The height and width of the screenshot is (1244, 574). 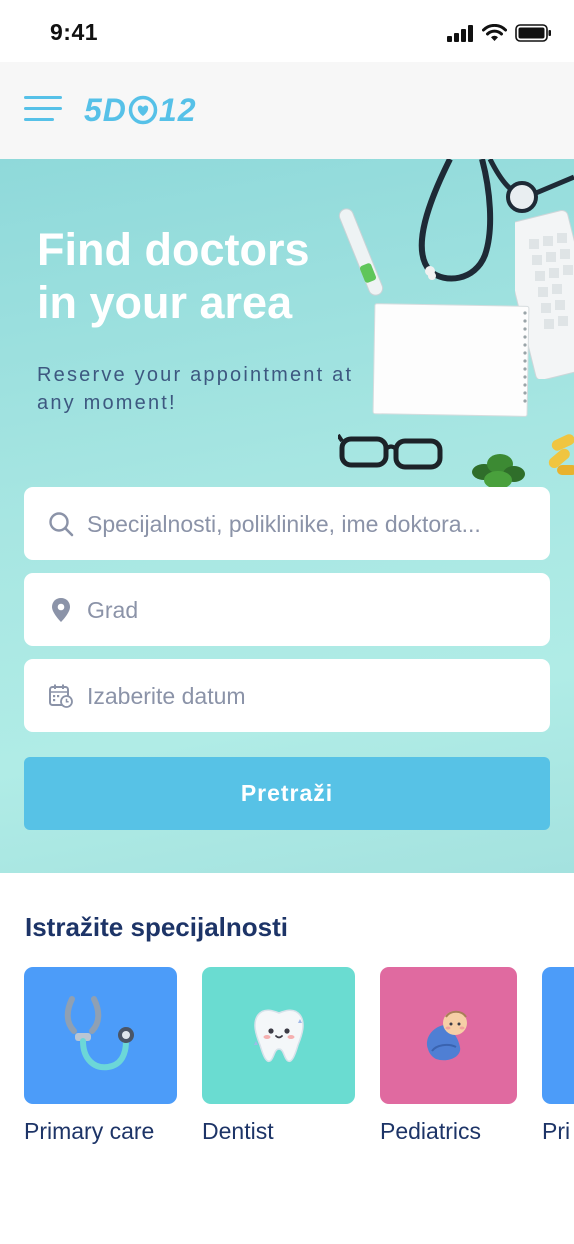 I want to click on specialty-card-primary-care, so click(x=100, y=1035).